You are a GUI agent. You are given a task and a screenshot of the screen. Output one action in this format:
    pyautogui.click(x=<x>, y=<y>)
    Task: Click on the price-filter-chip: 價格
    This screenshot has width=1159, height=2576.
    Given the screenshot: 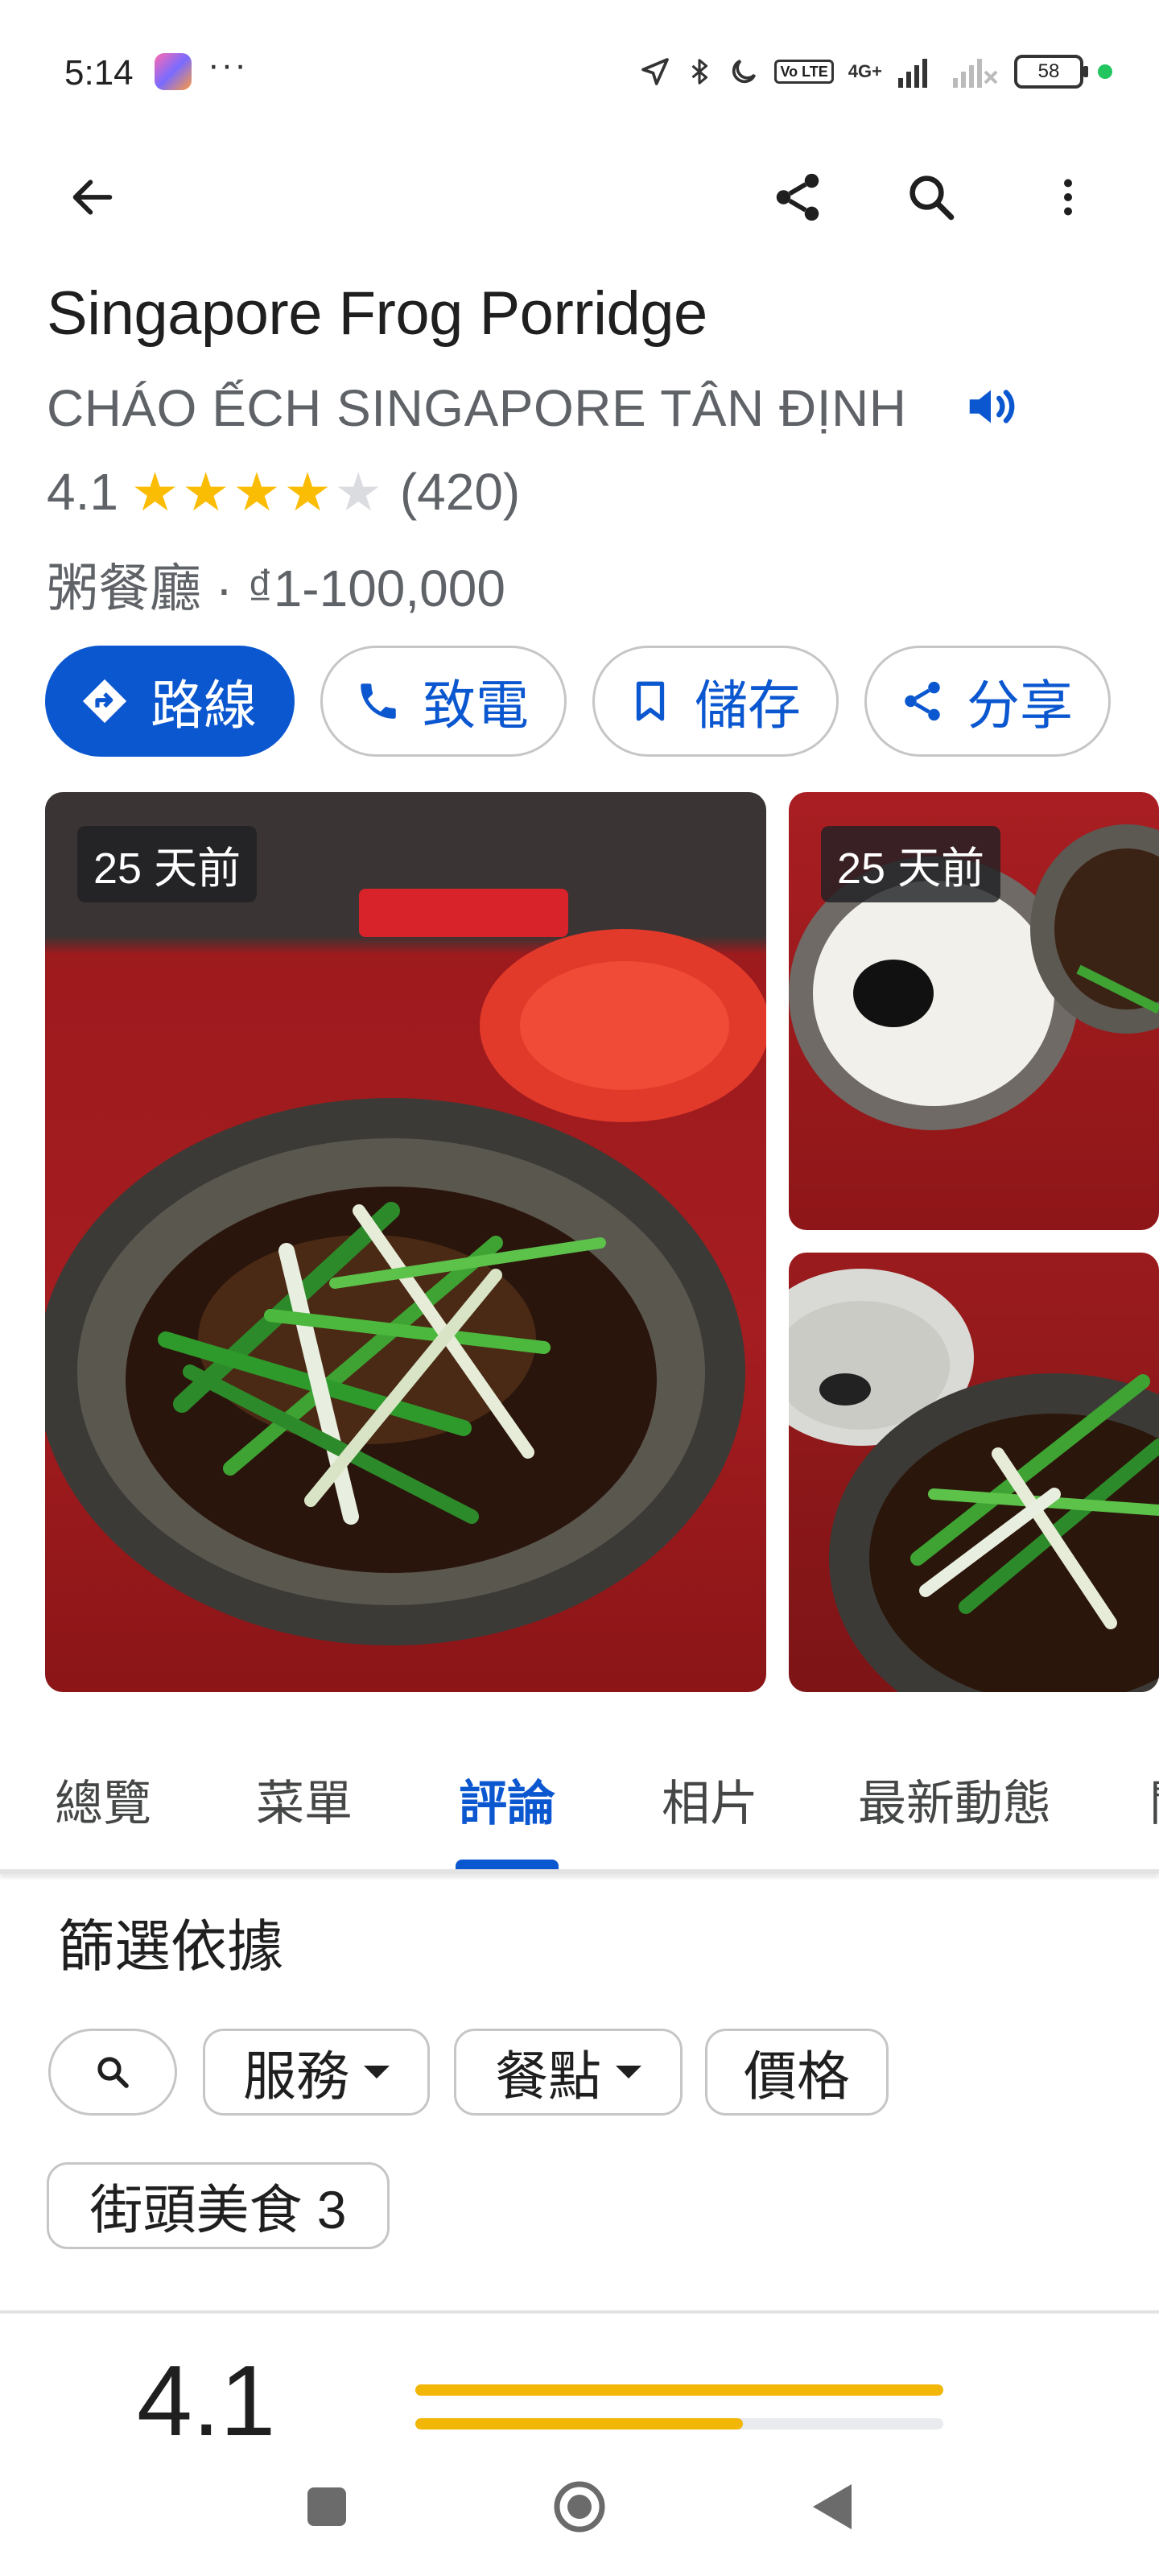 What is the action you would take?
    pyautogui.click(x=797, y=2072)
    